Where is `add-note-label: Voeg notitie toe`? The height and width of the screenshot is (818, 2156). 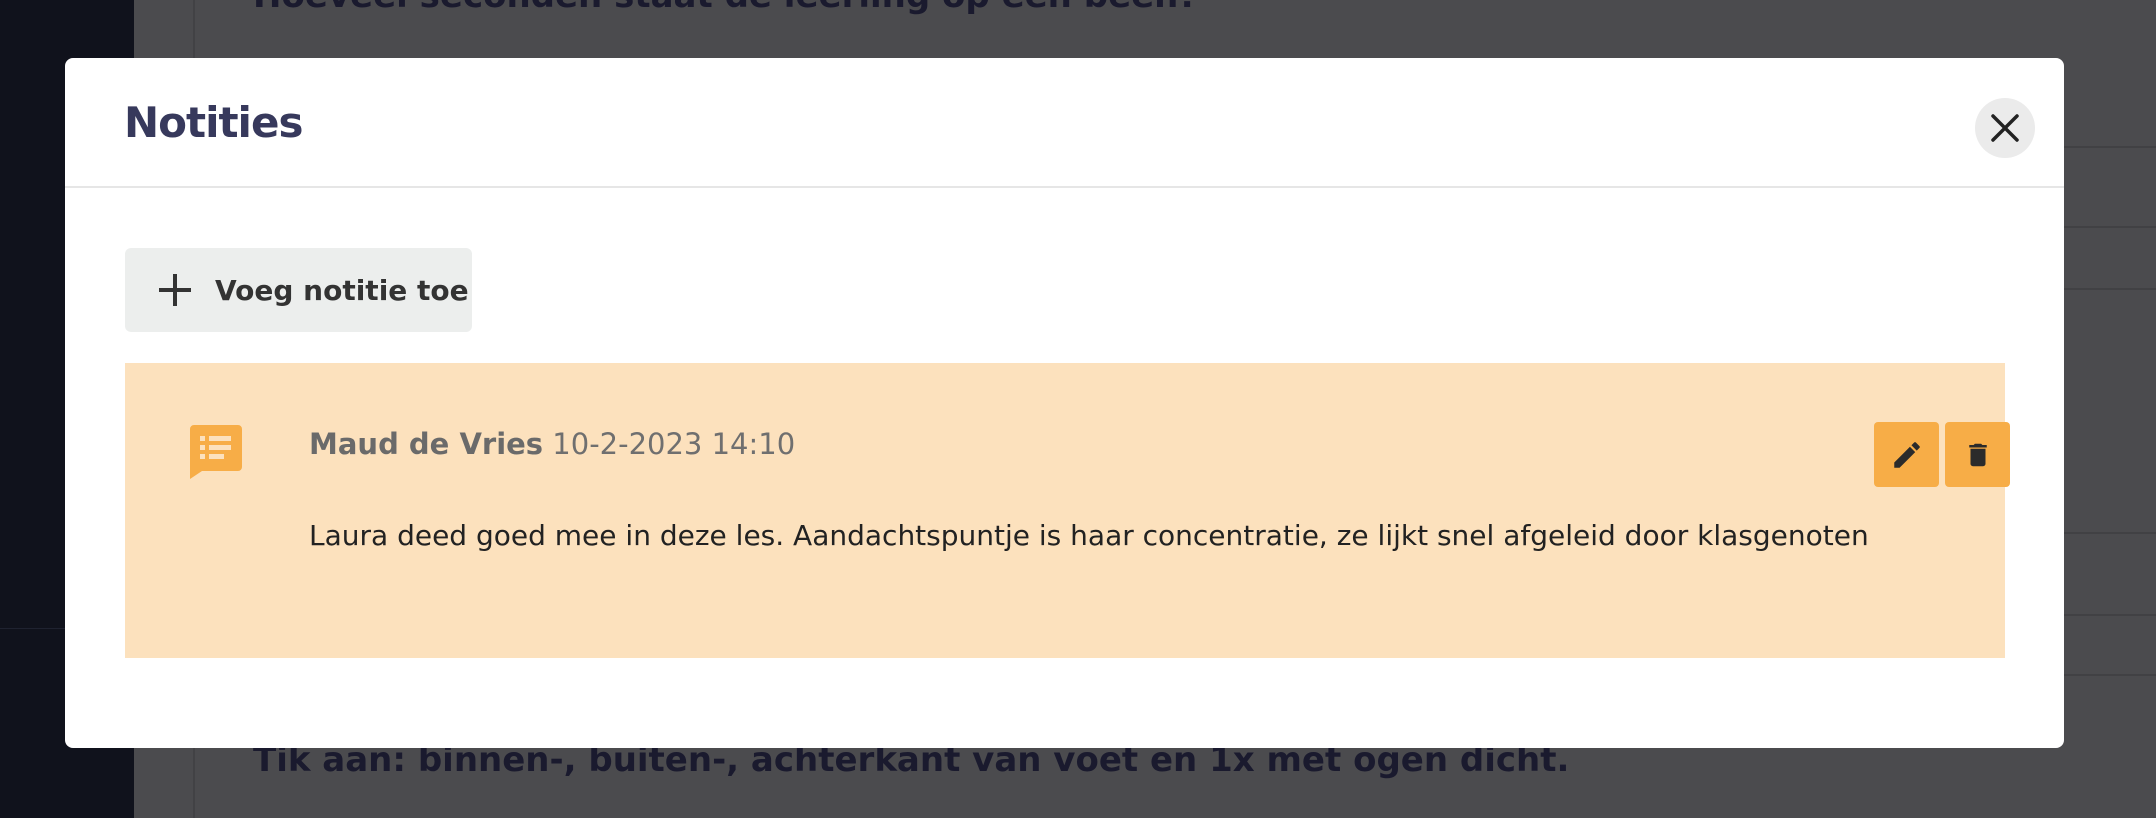 add-note-label: Voeg notitie toe is located at coordinates (342, 290).